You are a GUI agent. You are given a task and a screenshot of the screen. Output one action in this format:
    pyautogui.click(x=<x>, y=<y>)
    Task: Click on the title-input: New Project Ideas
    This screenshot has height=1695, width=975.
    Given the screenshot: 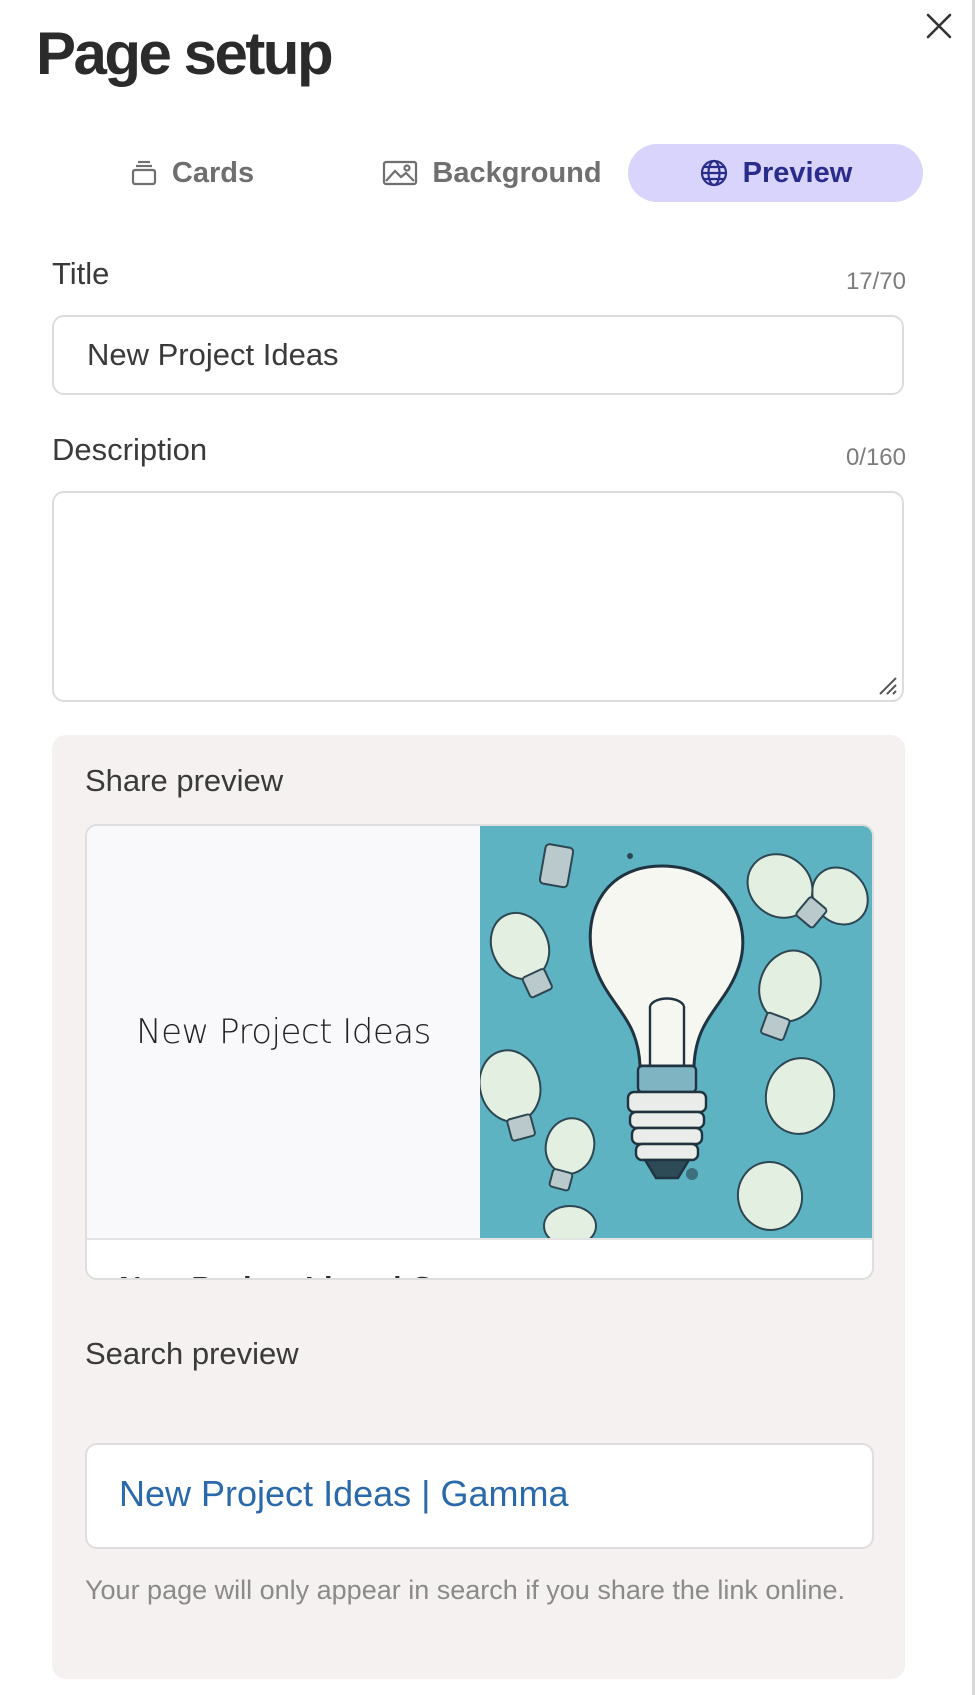 What is the action you would take?
    pyautogui.click(x=478, y=355)
    